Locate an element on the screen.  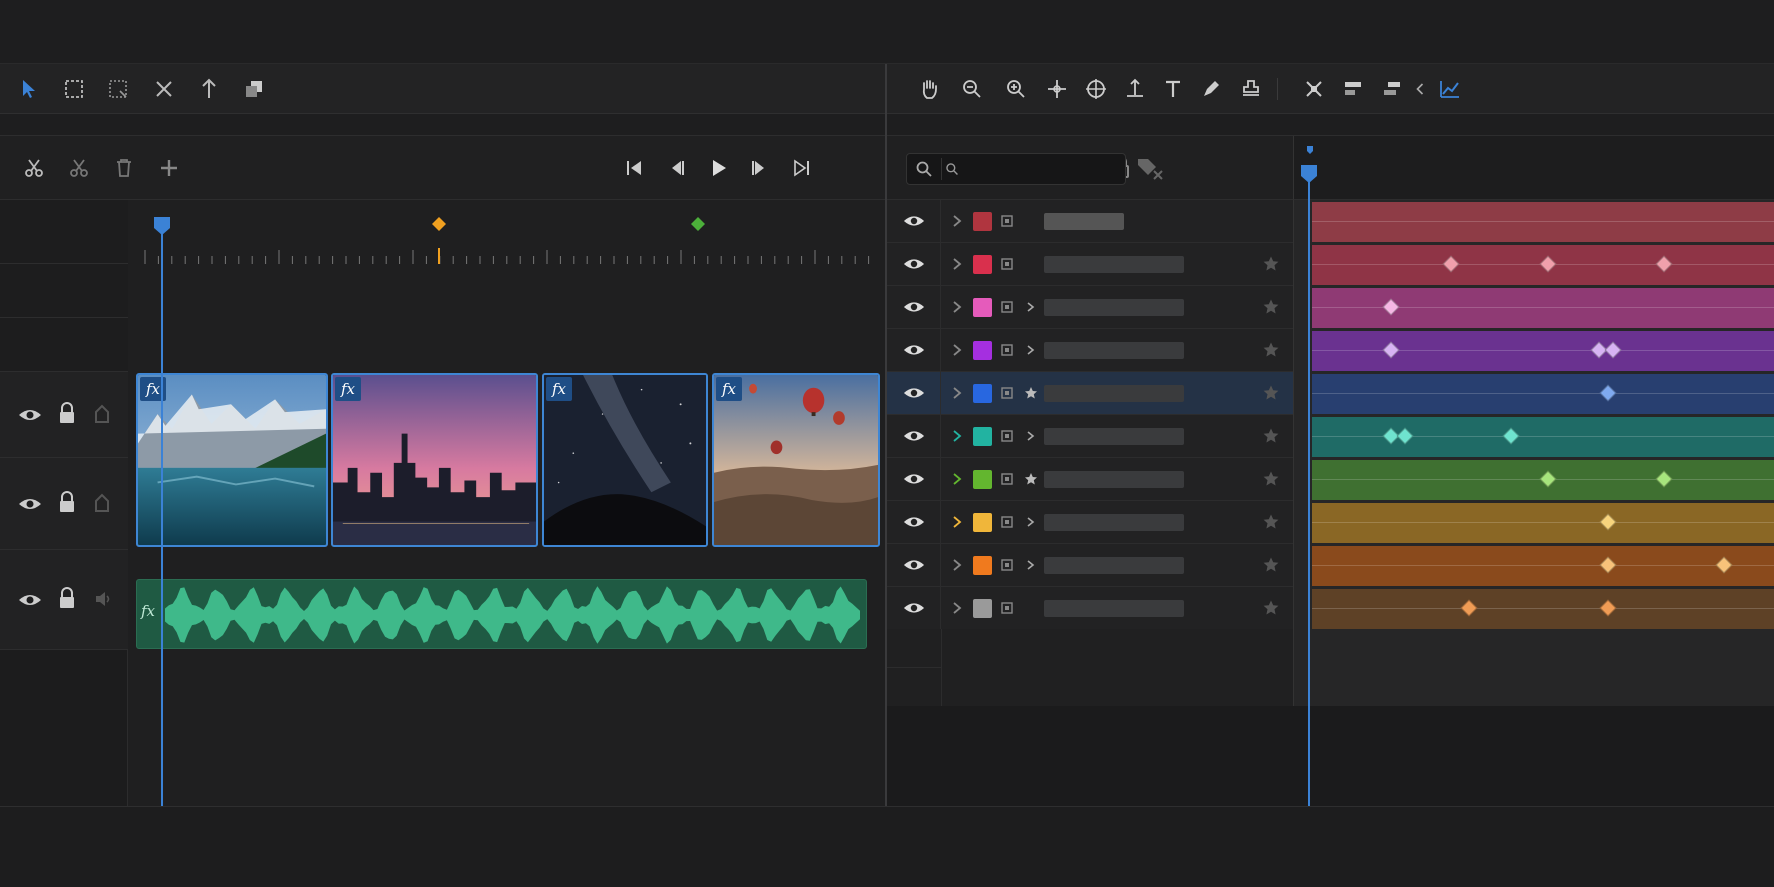
zoom-out-icon is located at coordinates (972, 89).